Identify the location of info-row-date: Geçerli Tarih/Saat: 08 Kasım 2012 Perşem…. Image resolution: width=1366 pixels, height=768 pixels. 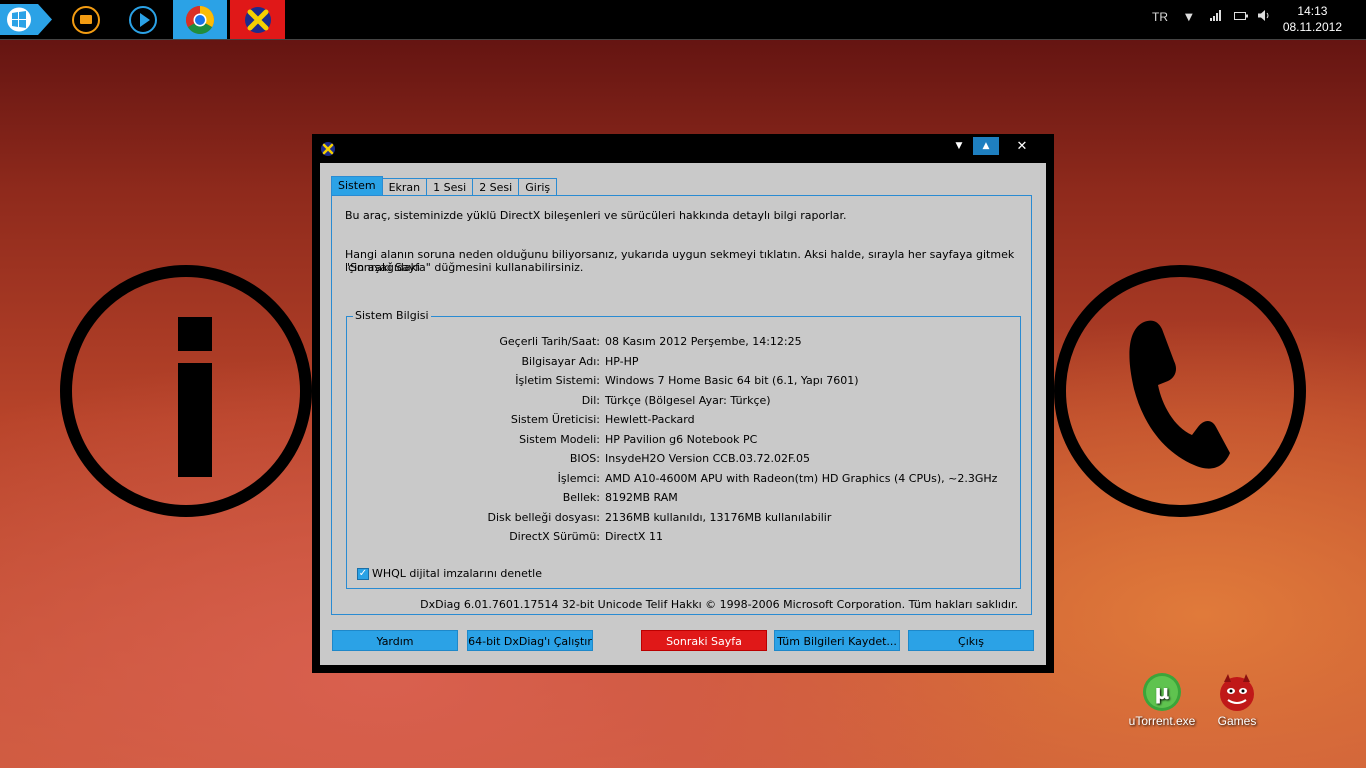
(684, 342).